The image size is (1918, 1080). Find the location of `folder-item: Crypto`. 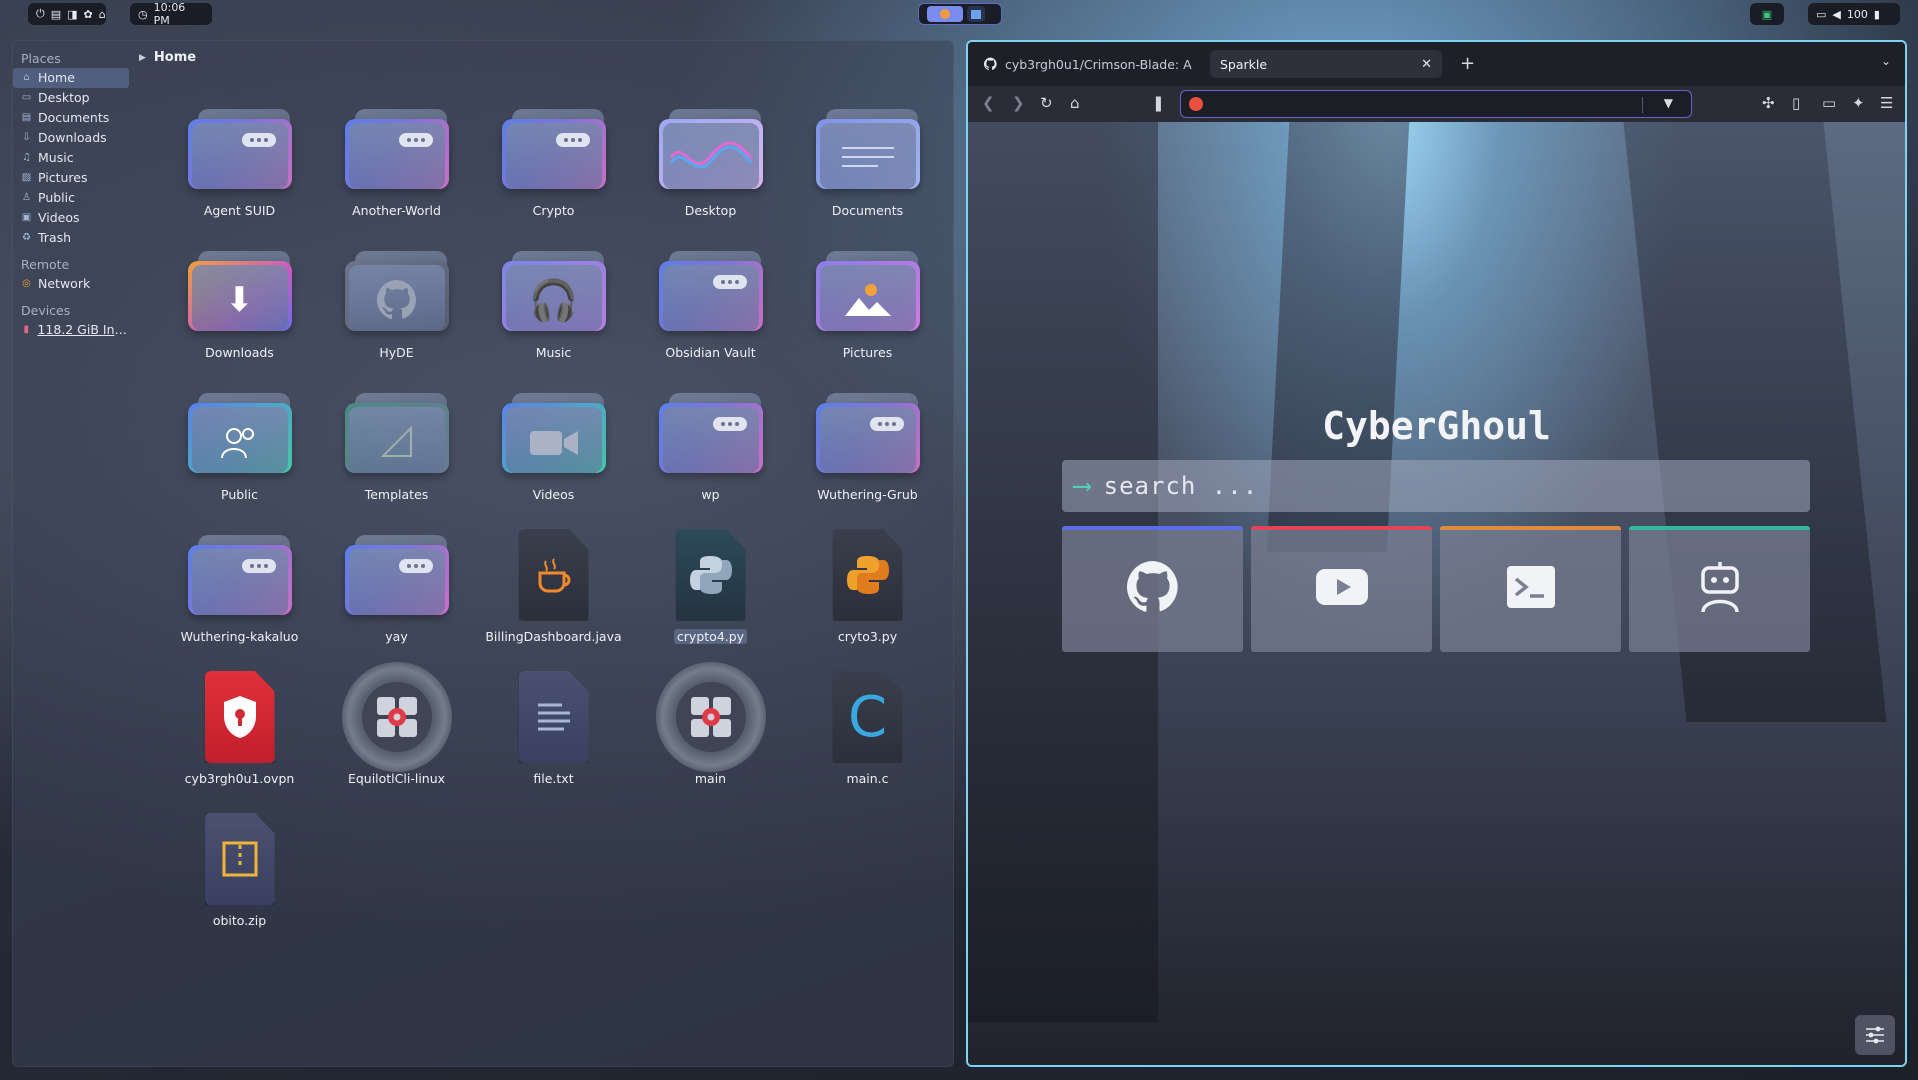

folder-item: Crypto is located at coordinates (553, 170).